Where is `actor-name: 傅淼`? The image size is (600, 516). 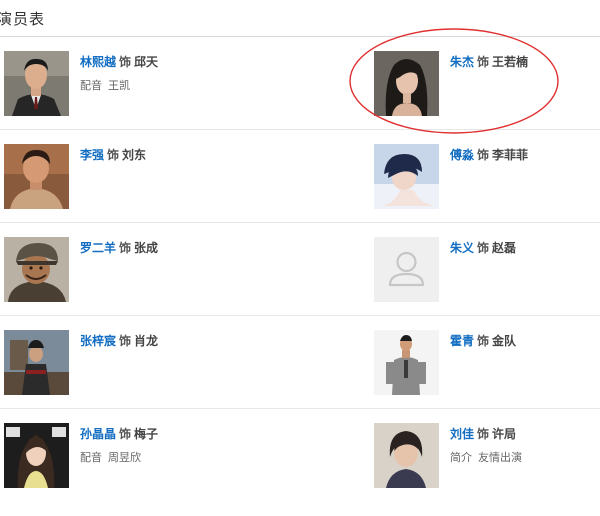 actor-name: 傅淼 is located at coordinates (462, 155).